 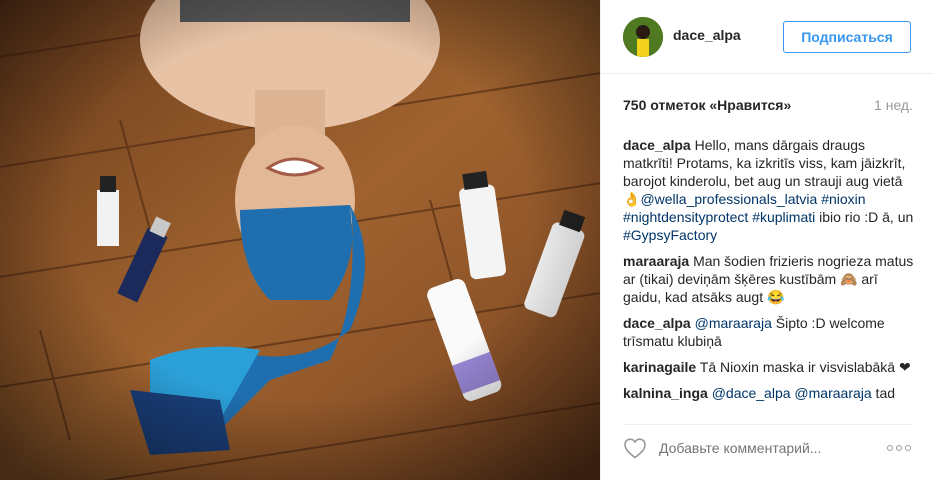 What do you see at coordinates (707, 35) in the screenshot?
I see `author-username: dace_alpa` at bounding box center [707, 35].